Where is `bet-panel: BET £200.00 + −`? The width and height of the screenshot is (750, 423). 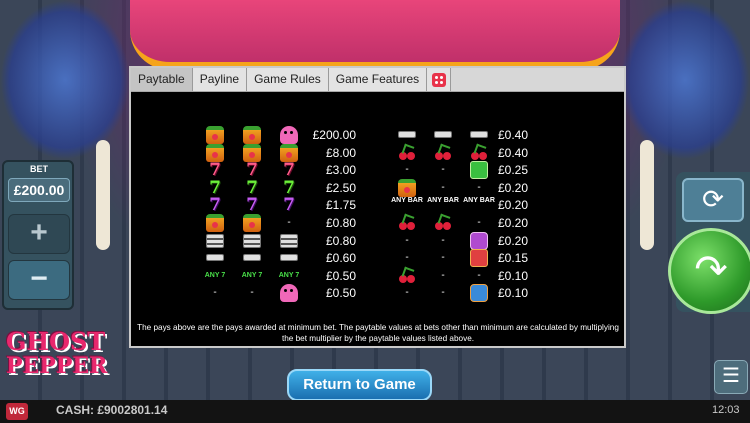
bet-panel: BET £200.00 + − is located at coordinates (38, 235).